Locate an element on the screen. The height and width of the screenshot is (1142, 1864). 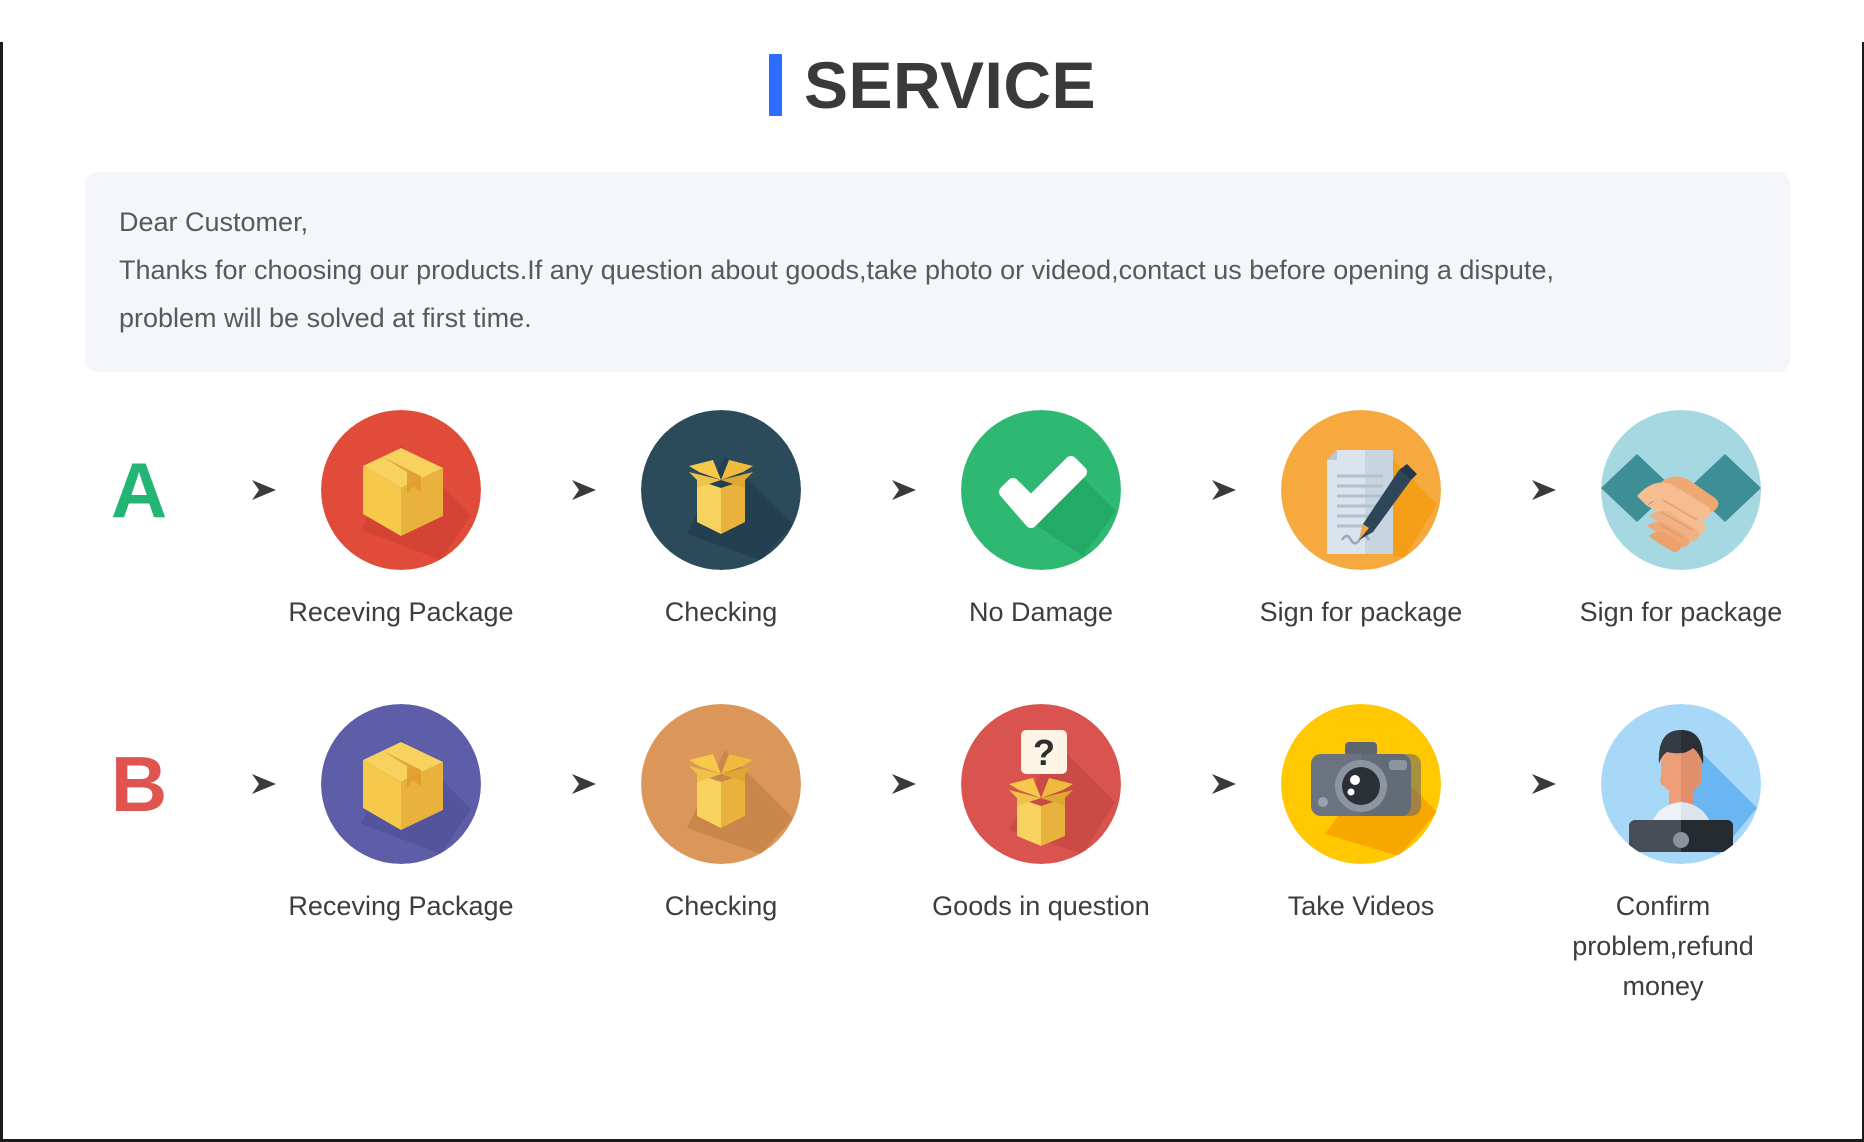
flow-step-a-3: No Damage is located at coordinates (1041, 521).